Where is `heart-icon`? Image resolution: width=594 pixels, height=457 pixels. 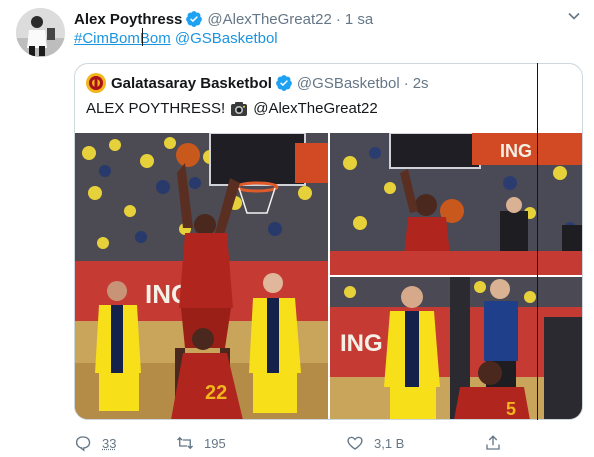
heart-icon is located at coordinates (355, 443).